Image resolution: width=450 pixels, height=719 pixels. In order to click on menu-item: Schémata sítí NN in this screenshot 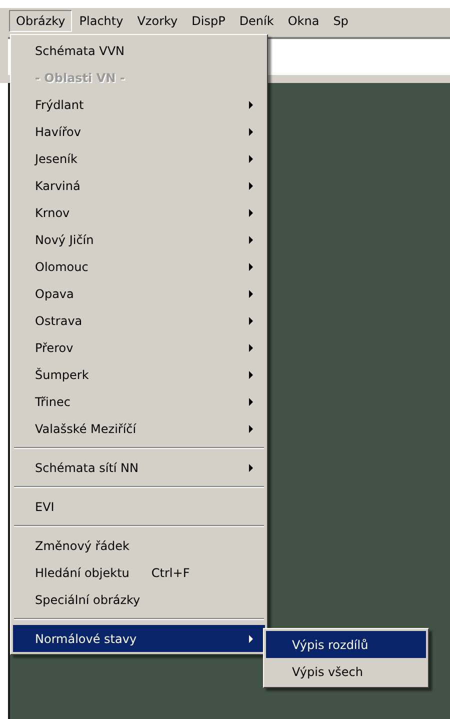, I will do `click(139, 467)`.